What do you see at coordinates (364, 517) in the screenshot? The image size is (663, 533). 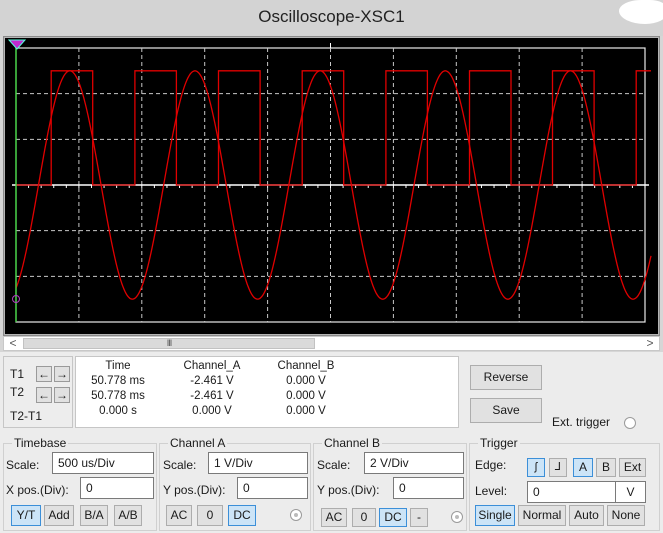 I see `channel-b-zero-button: 0` at bounding box center [364, 517].